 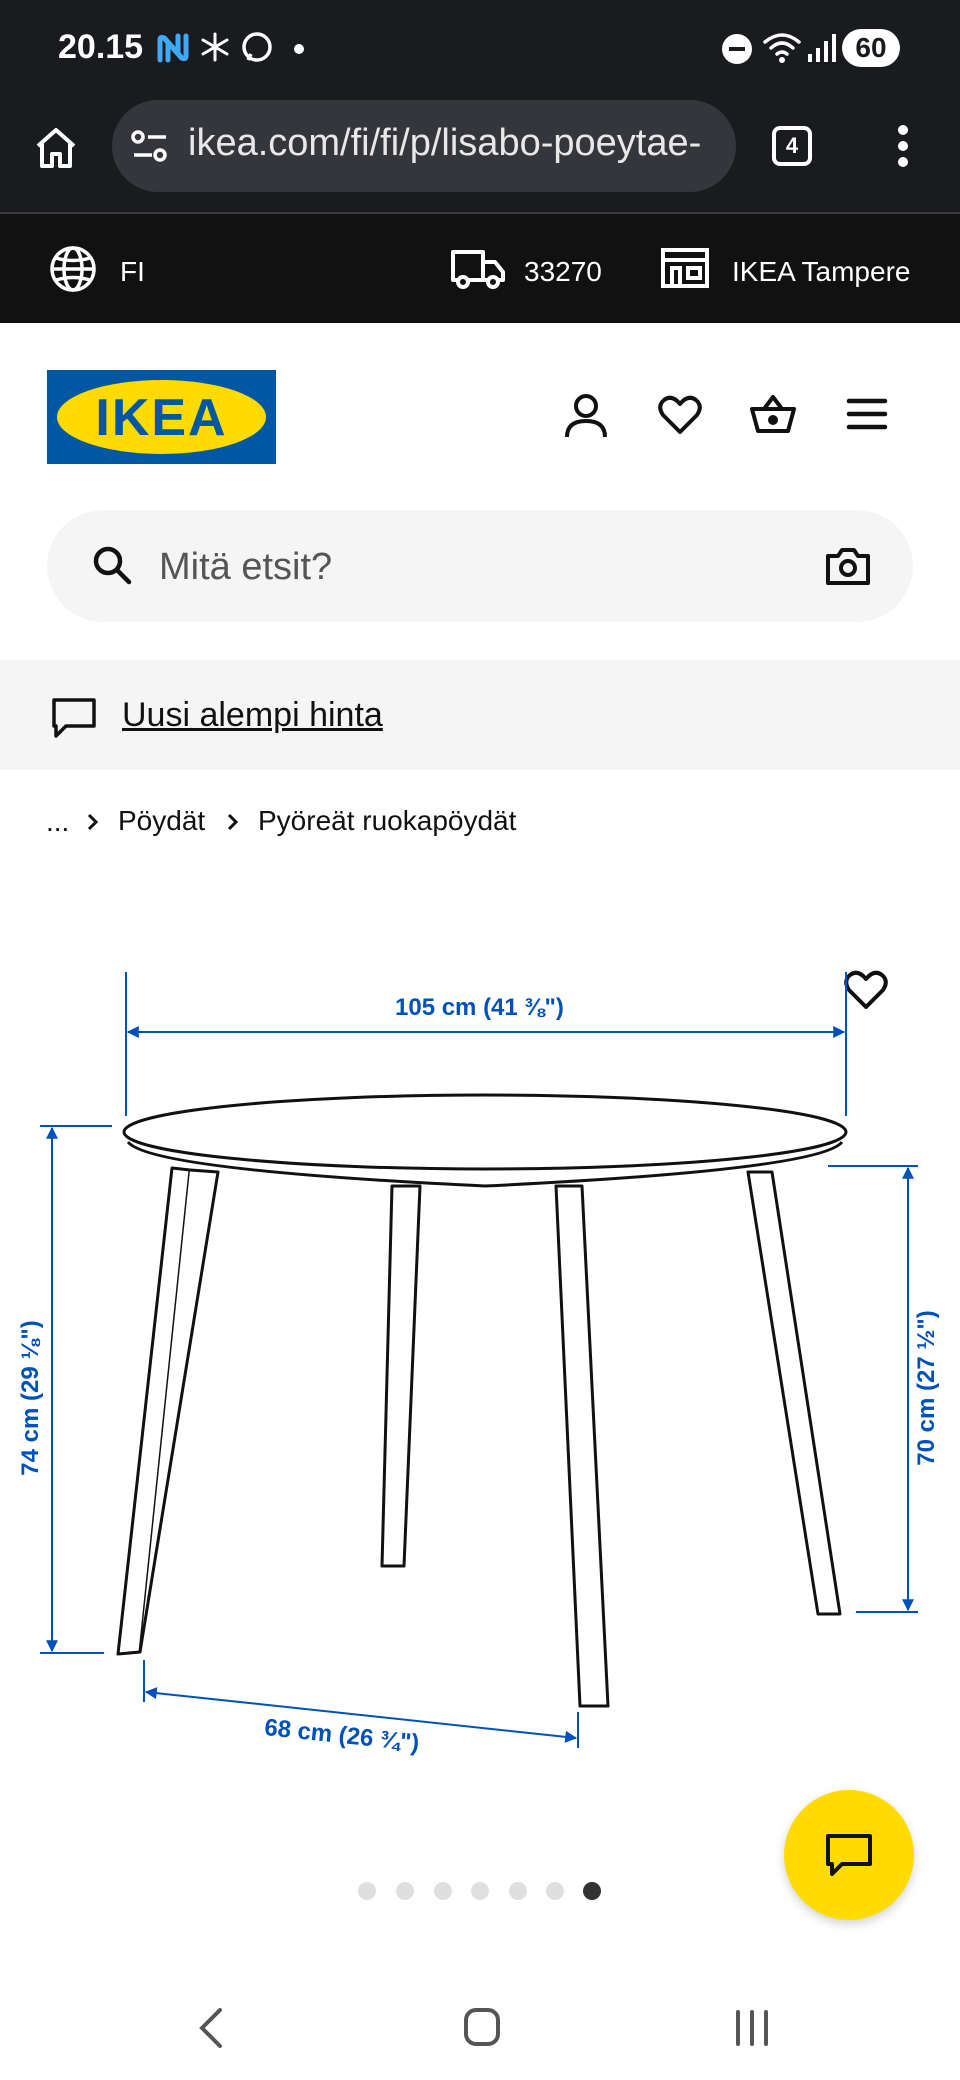 I want to click on postcode-label: 33270, so click(x=563, y=271).